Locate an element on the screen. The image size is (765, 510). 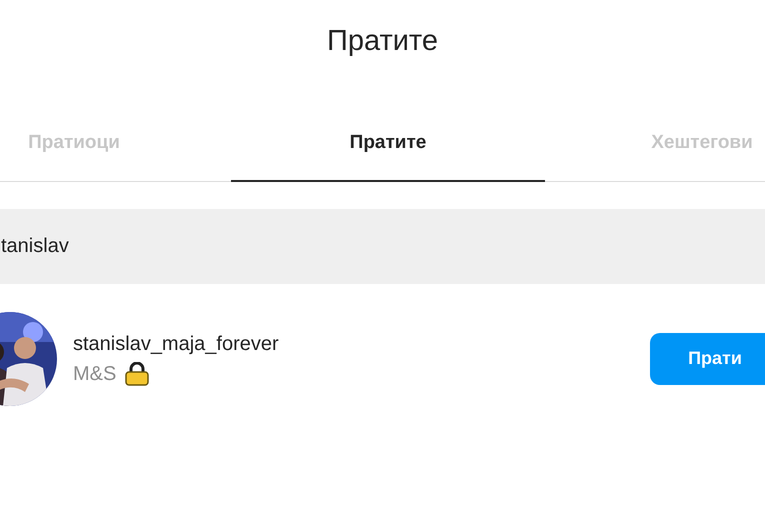
page-title: Пратите is located at coordinates (383, 41).